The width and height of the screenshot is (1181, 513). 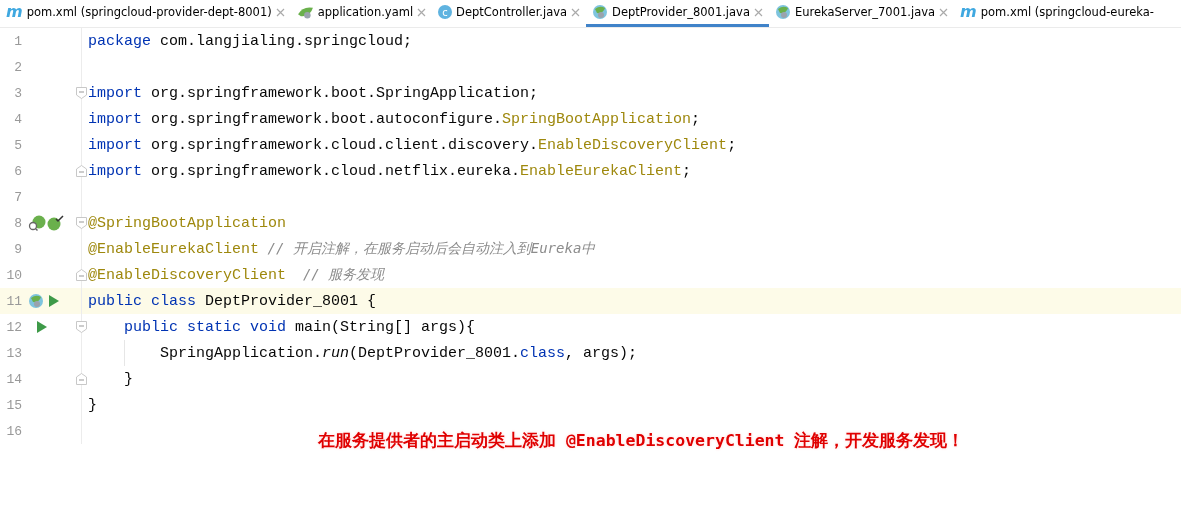 What do you see at coordinates (13, 431) in the screenshot?
I see `line-number: 16` at bounding box center [13, 431].